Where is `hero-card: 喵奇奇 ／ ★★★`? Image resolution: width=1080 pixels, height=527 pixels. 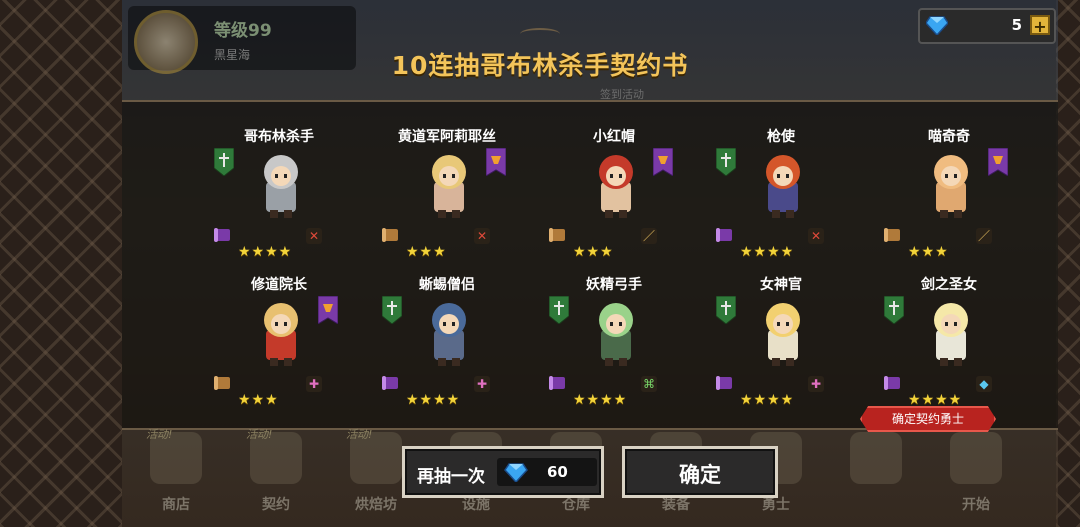
hero-card: 喵奇奇 ／ ★★★ is located at coordinates (949, 201).